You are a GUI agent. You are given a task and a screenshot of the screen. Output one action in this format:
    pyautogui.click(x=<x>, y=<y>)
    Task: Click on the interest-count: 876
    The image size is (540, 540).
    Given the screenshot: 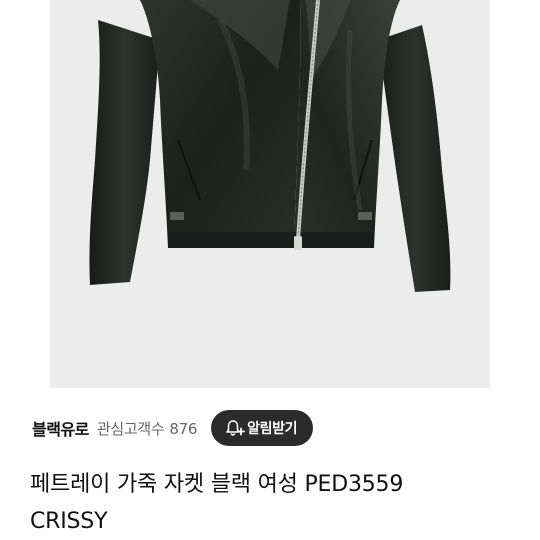 What is the action you would take?
    pyautogui.click(x=183, y=428)
    